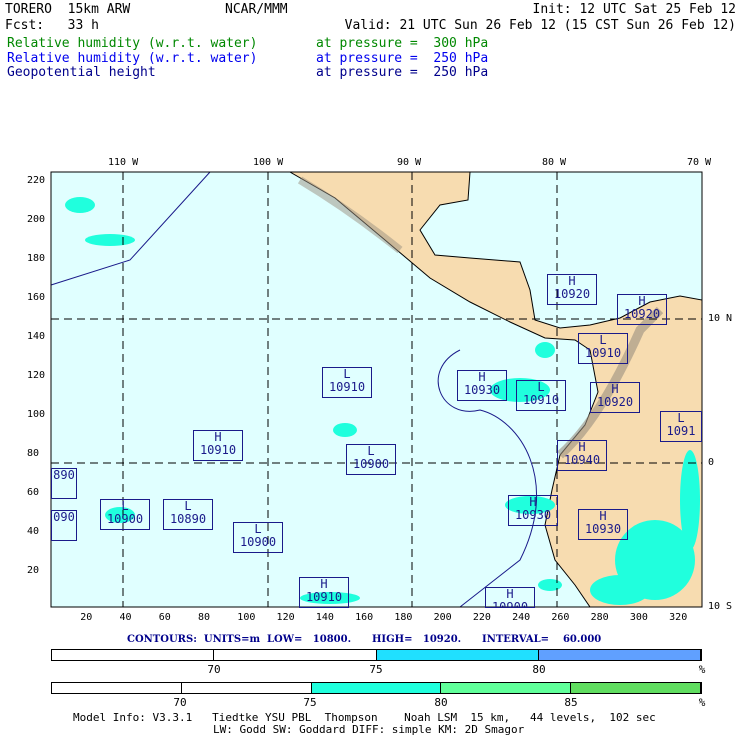 This screenshot has height=740, width=740. I want to click on y-tick-label: 220, so click(36, 180).